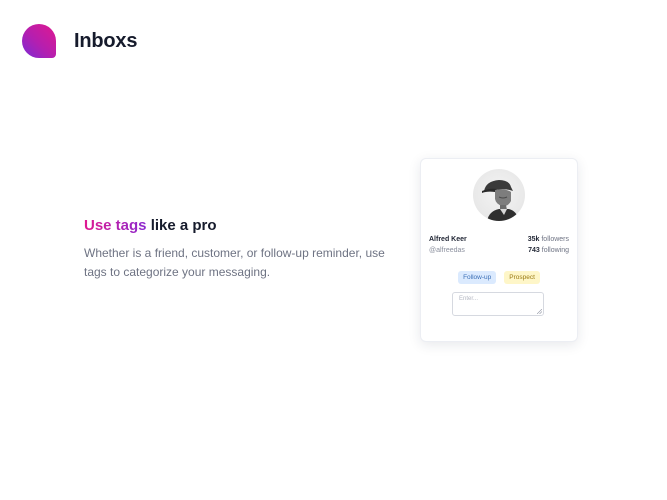 This screenshot has height=500, width=667. Describe the element at coordinates (447, 250) in the screenshot. I see `profile-handle: @alfreedas` at that location.